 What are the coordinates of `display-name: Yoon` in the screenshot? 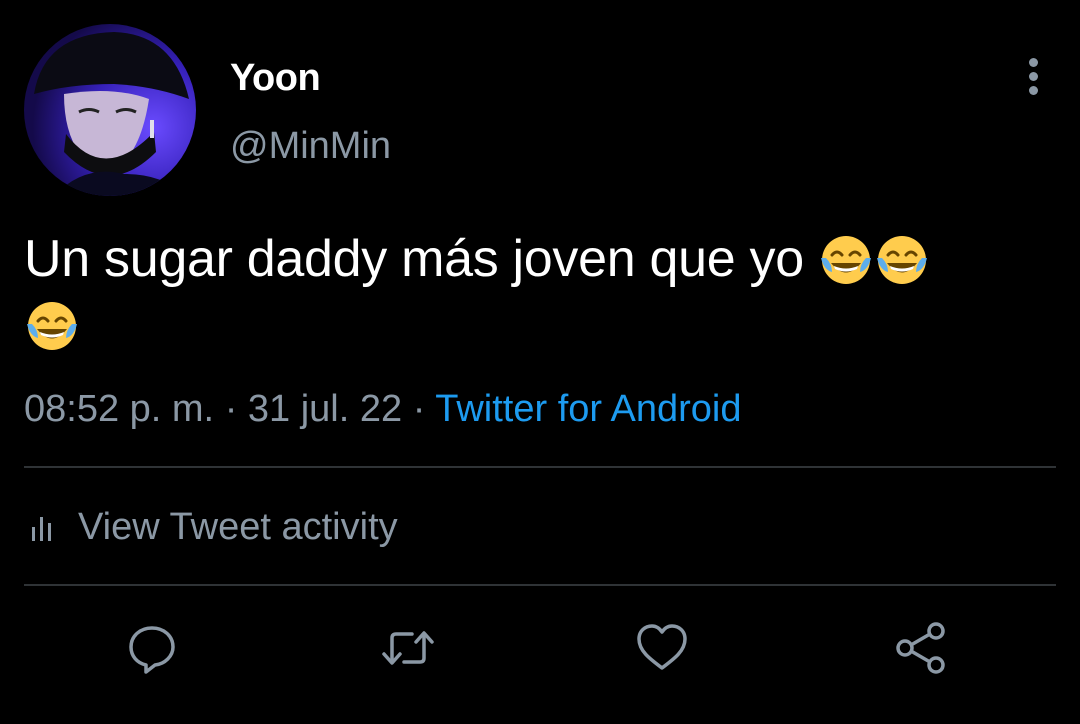 It's located at (275, 78).